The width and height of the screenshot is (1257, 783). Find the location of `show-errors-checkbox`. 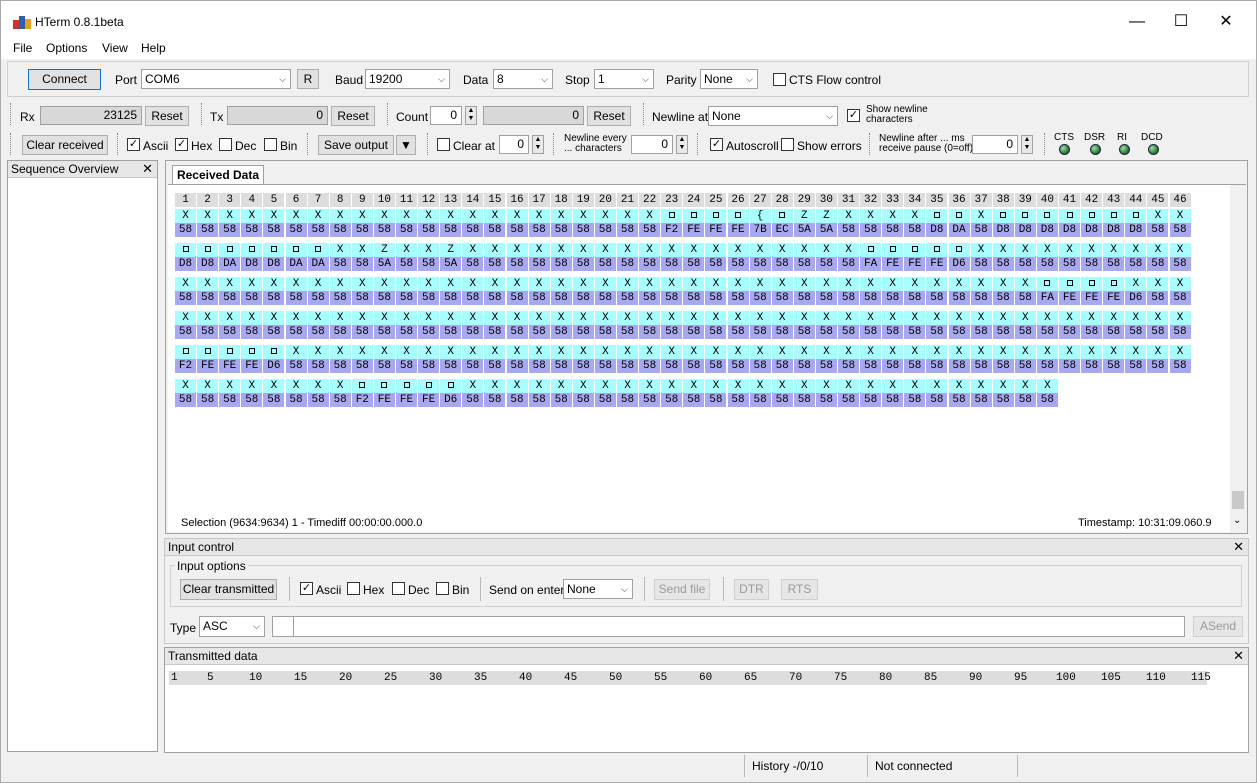

show-errors-checkbox is located at coordinates (787, 144).